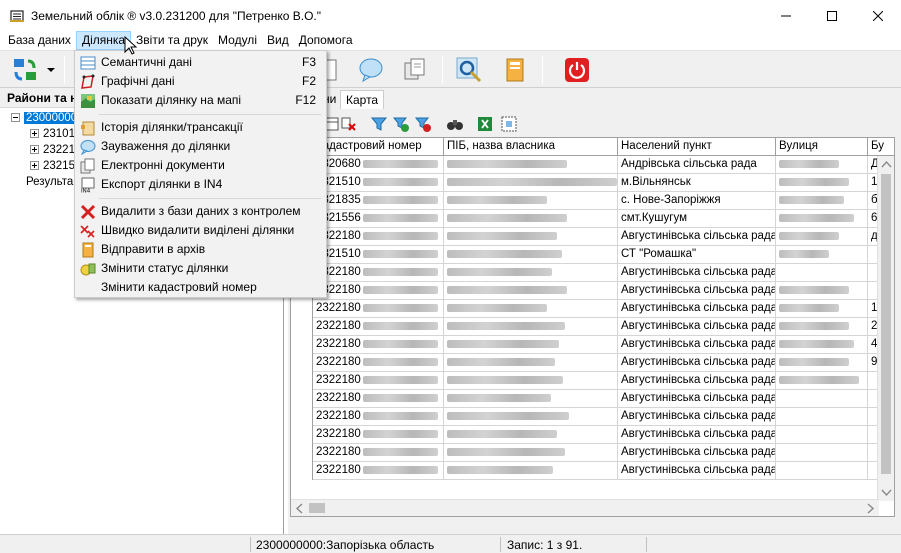 The width and height of the screenshot is (901, 553). I want to click on menu-item-archive: Відправити в архів, so click(200, 249).